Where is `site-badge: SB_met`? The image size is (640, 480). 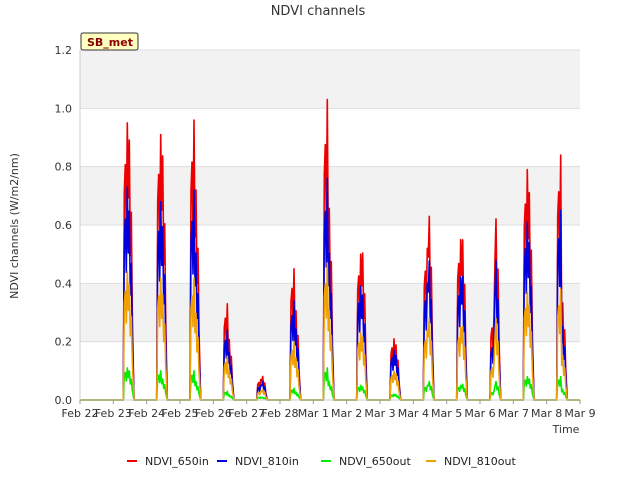 site-badge: SB_met is located at coordinates (109, 41).